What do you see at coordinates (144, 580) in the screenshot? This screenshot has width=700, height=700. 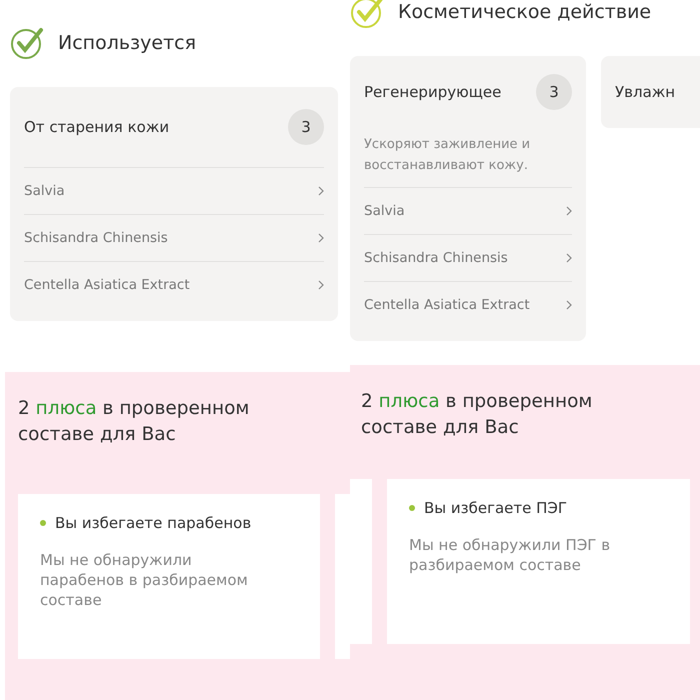 I see `benefit-text: Мы не обнаружили парабенов в разбираемом составе` at bounding box center [144, 580].